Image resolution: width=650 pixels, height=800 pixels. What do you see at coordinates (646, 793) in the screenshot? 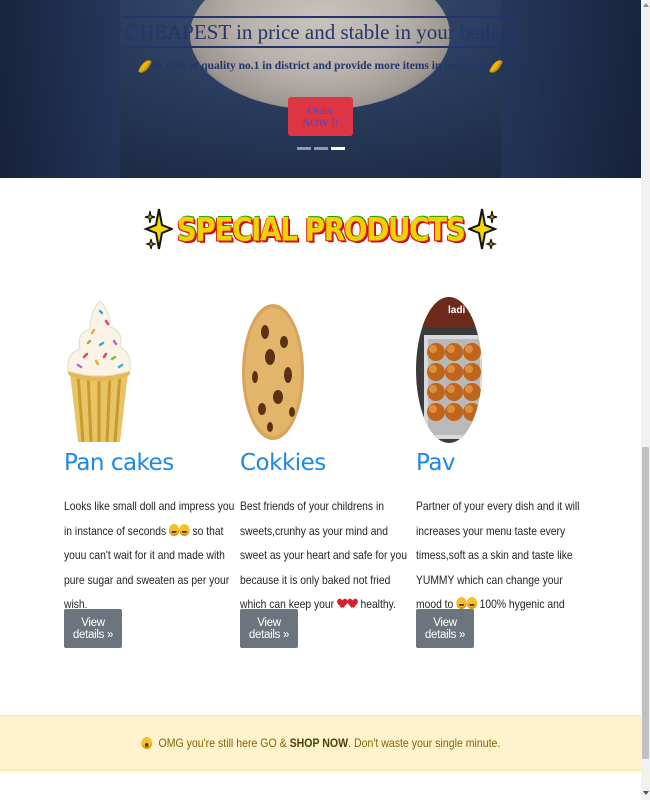
I see `scroll-down-arrow-icon` at bounding box center [646, 793].